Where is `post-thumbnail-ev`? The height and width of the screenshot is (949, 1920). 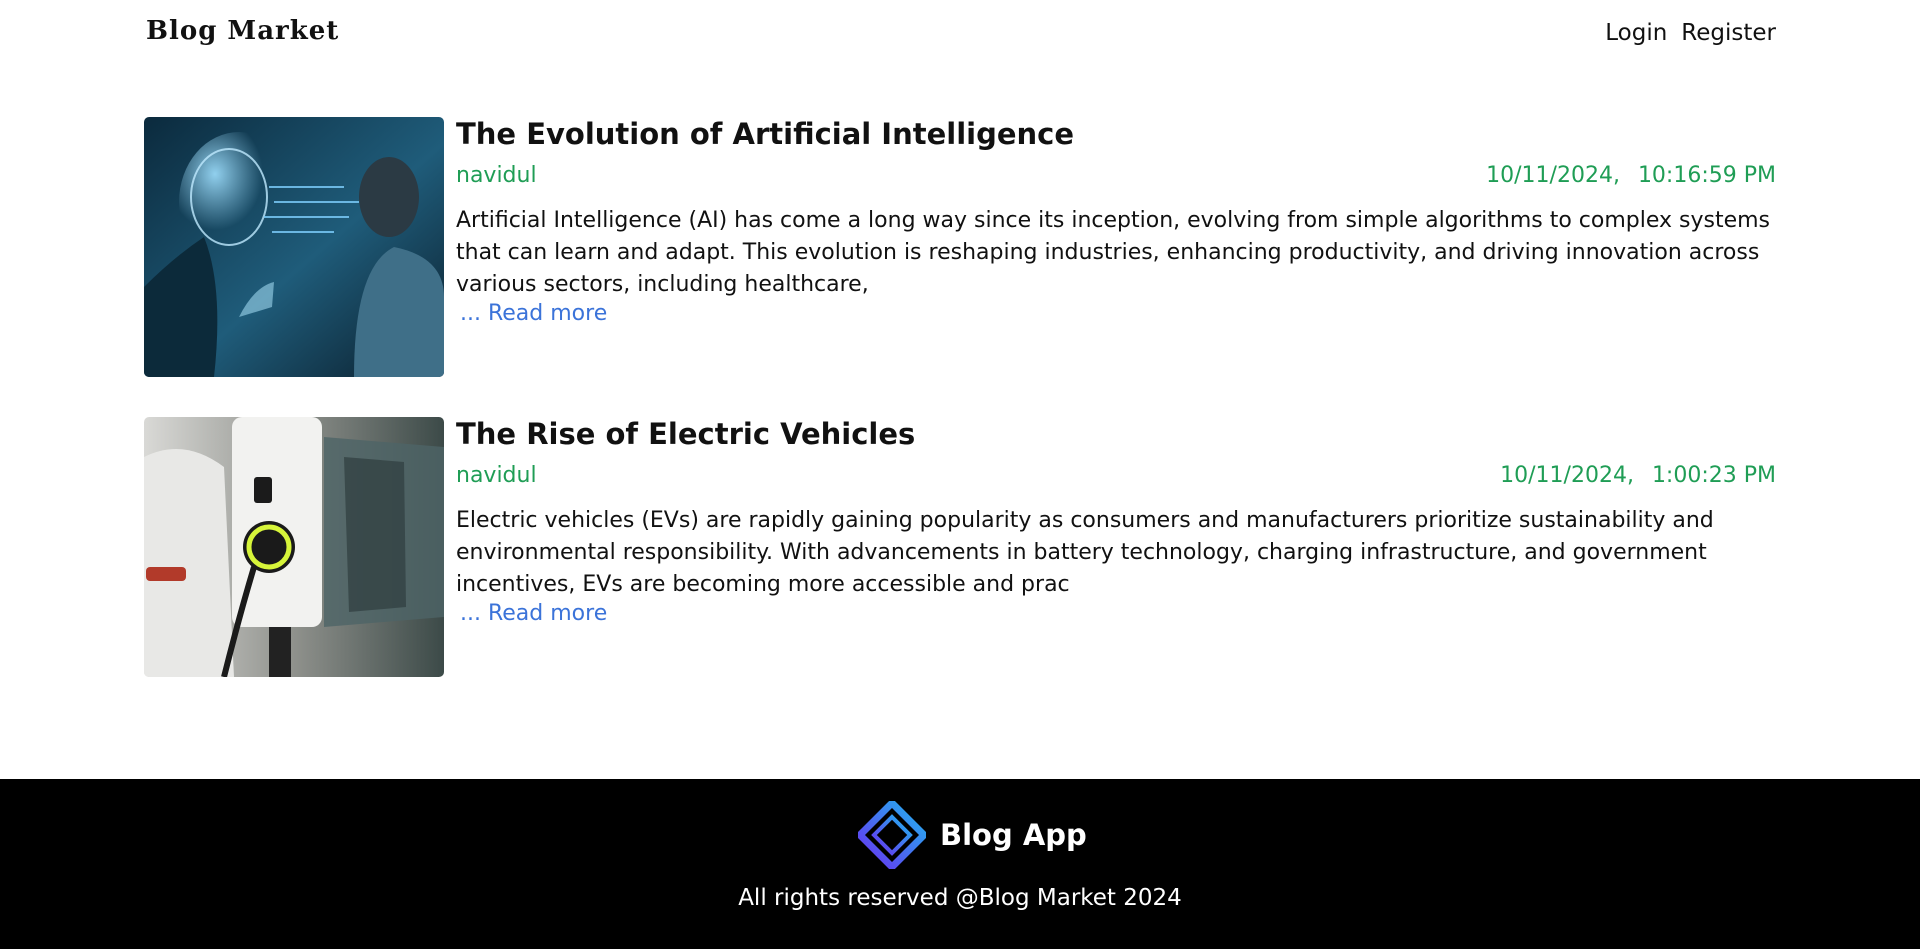
post-thumbnail-ev is located at coordinates (294, 547).